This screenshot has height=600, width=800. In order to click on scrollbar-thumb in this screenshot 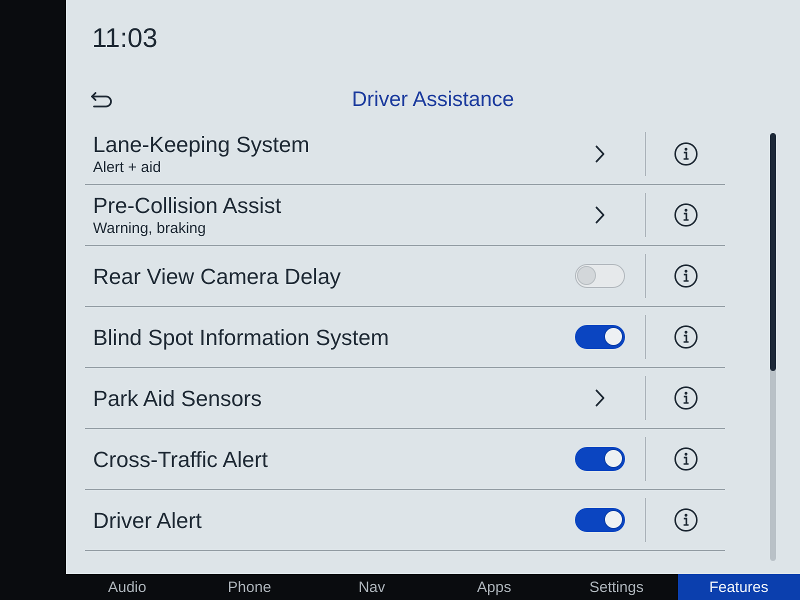, I will do `click(773, 252)`.